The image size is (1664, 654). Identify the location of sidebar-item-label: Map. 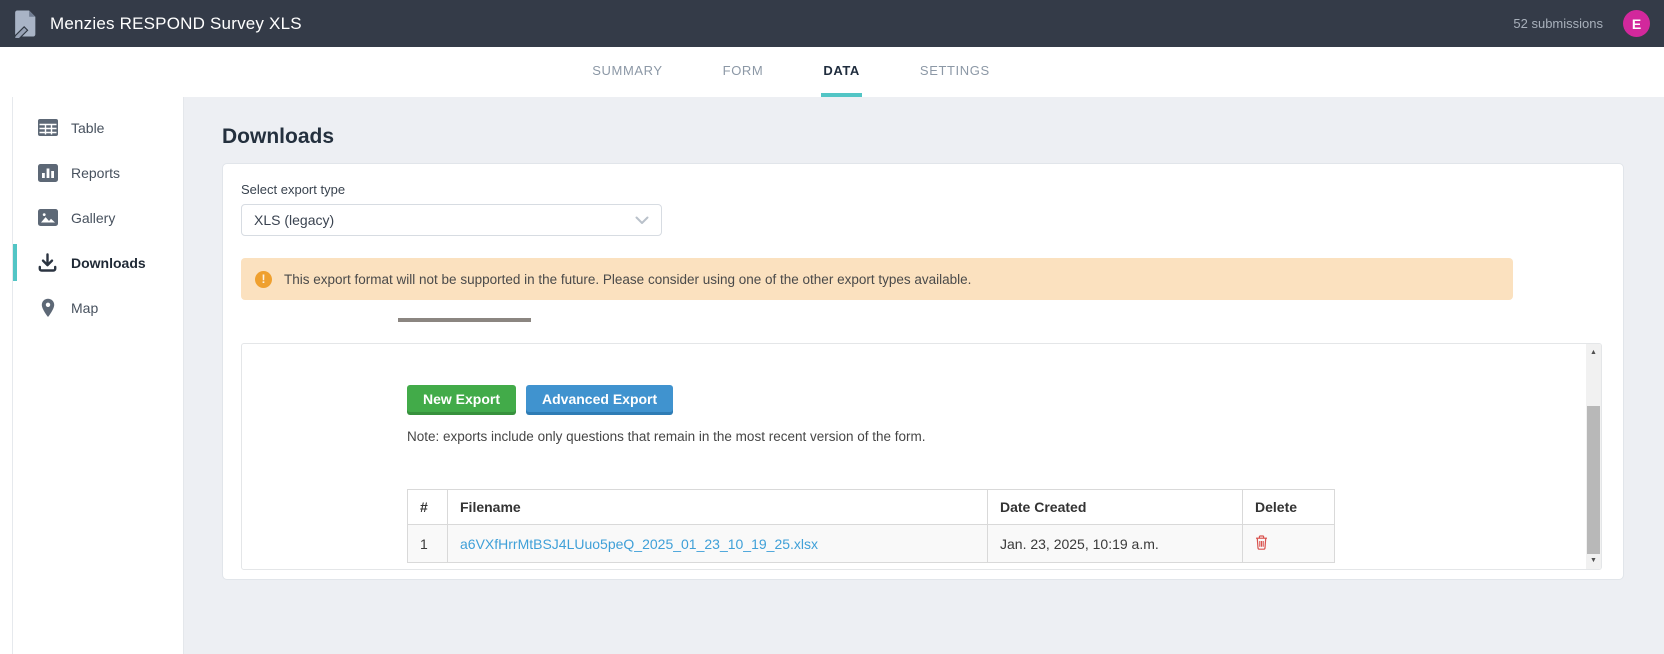
(85, 307).